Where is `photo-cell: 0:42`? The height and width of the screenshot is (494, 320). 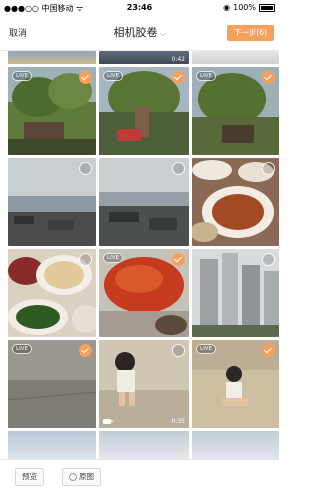 photo-cell: 0:42 is located at coordinates (144, 57).